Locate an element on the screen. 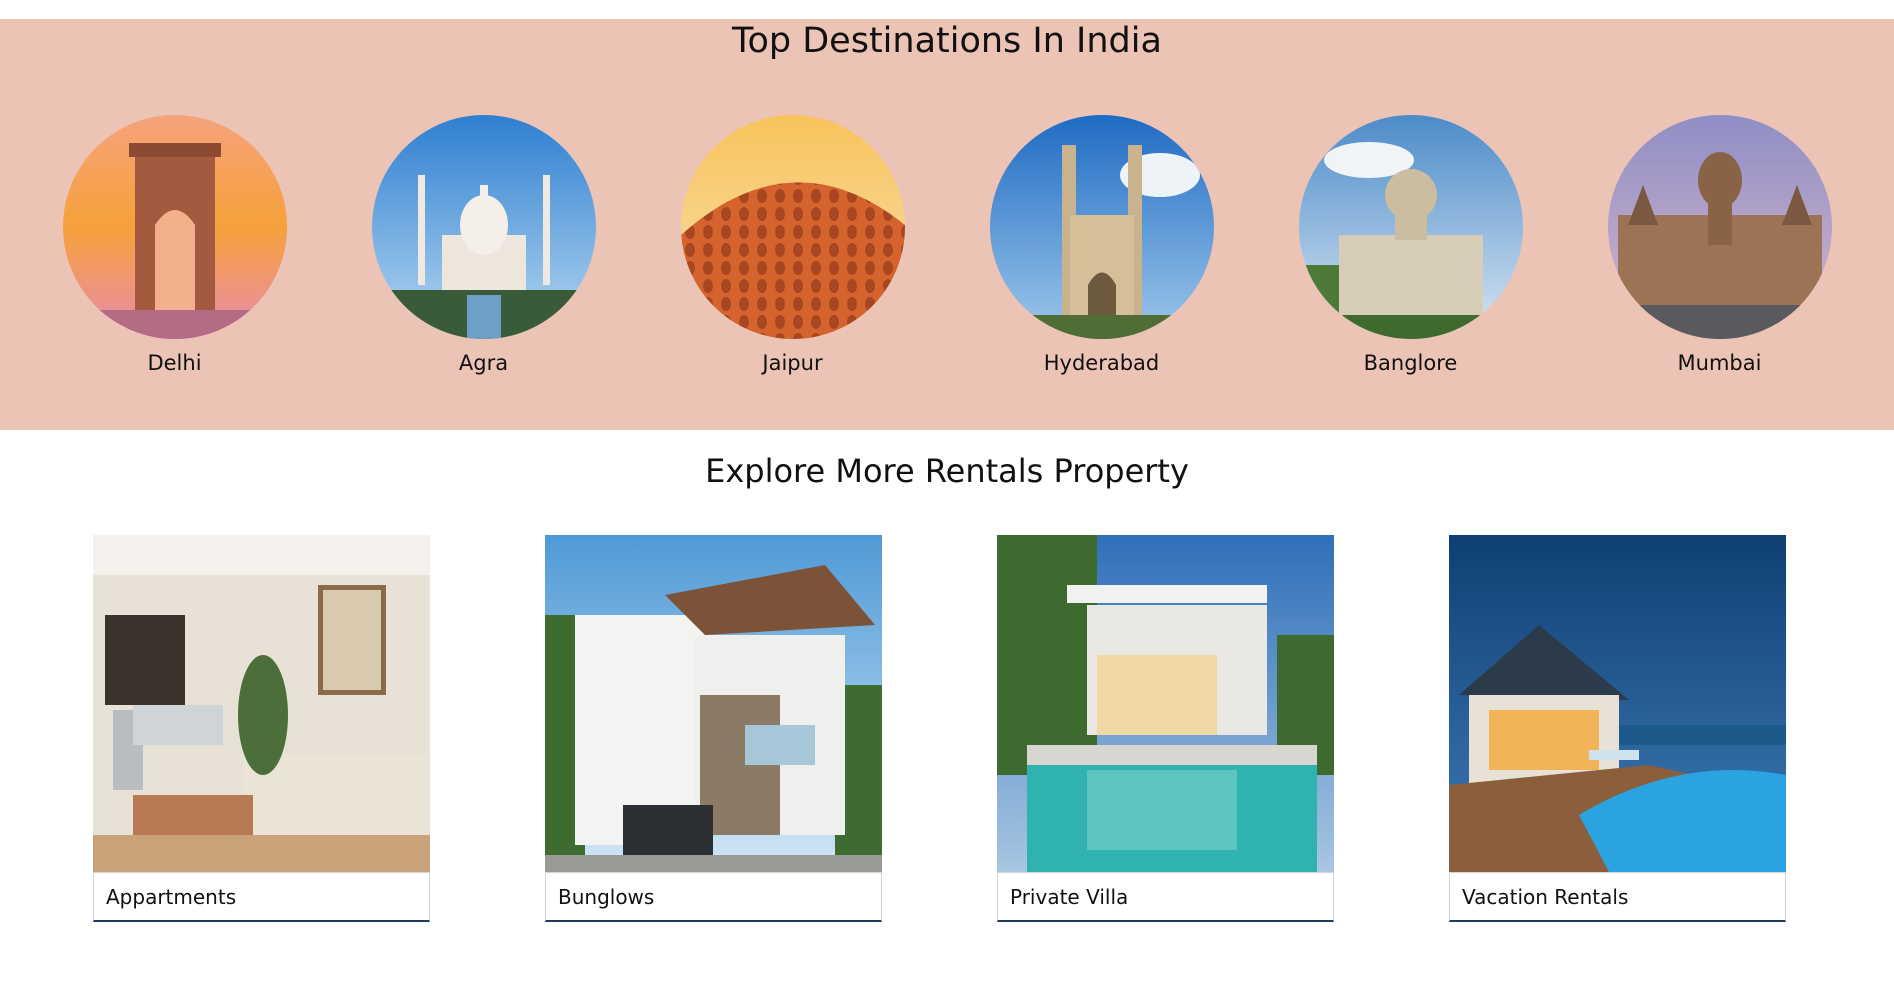  taj-mahal-image is located at coordinates (483, 227).